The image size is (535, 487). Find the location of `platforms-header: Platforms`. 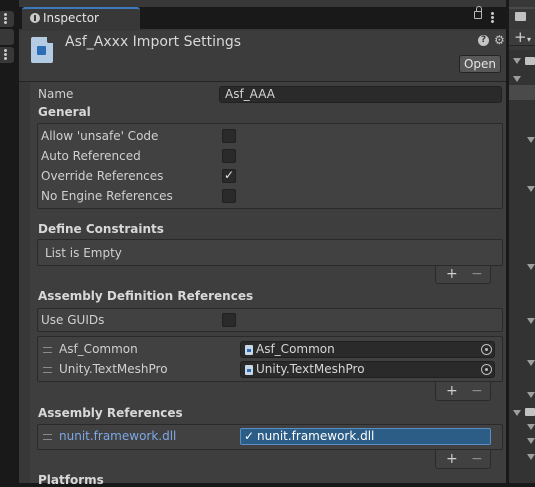

platforms-header: Platforms is located at coordinates (71, 480).